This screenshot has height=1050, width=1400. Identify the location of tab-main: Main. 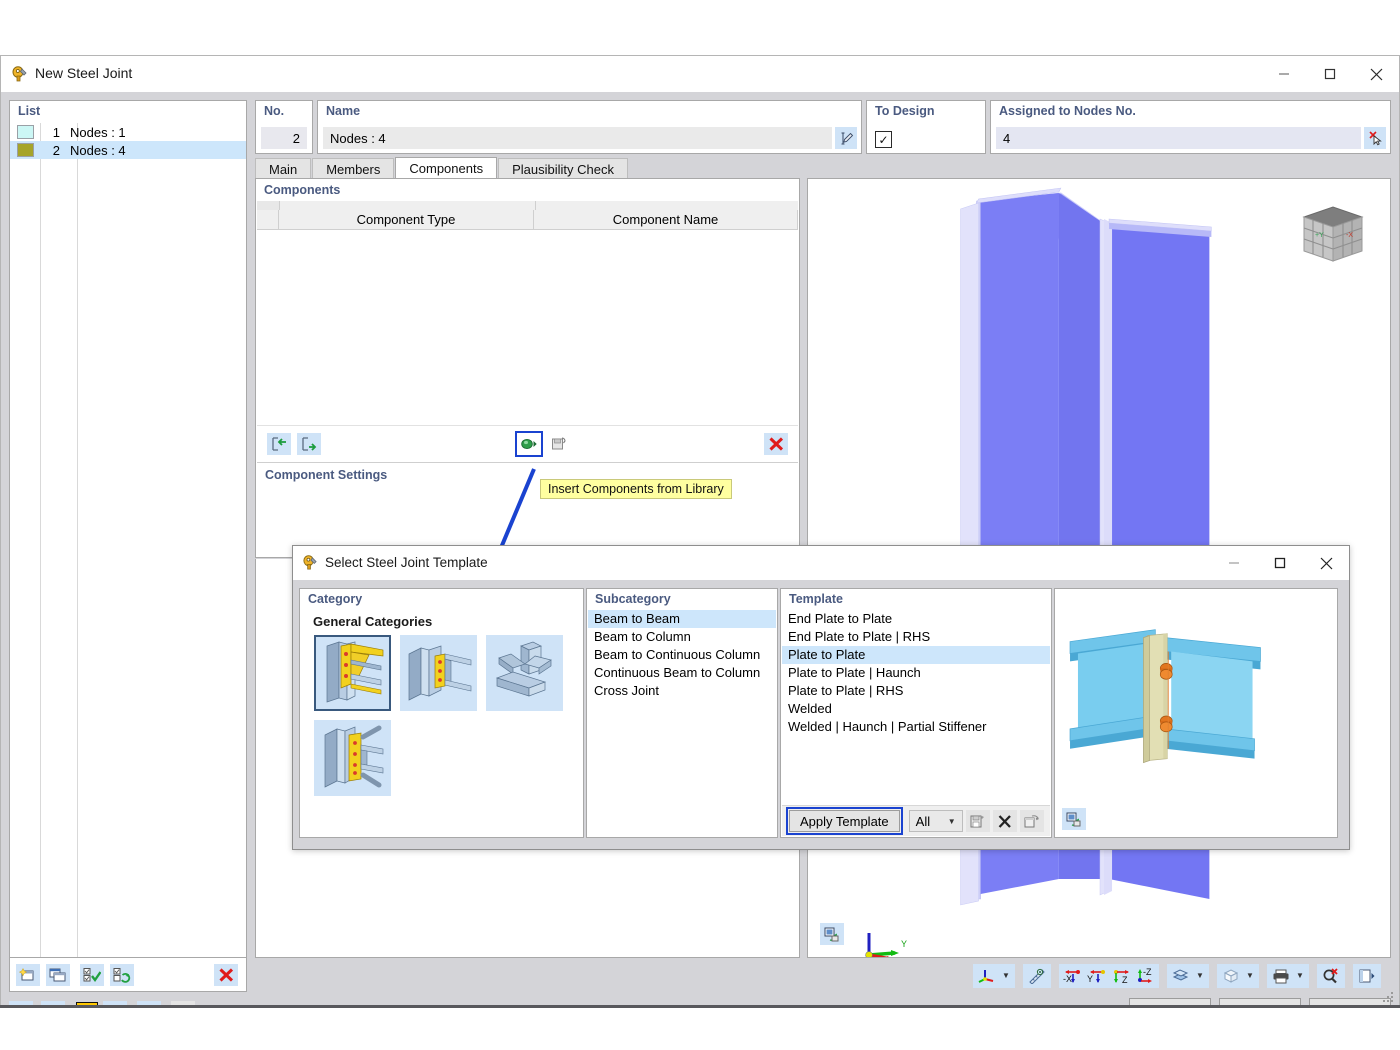
(283, 168).